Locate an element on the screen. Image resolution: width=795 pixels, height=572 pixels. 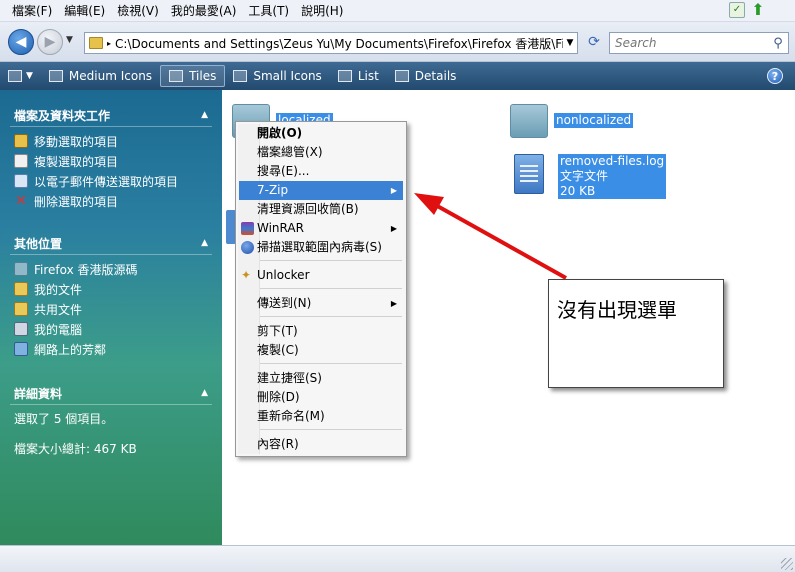
place-source: Firefox 香港版源碼 is located at coordinates (111, 269).